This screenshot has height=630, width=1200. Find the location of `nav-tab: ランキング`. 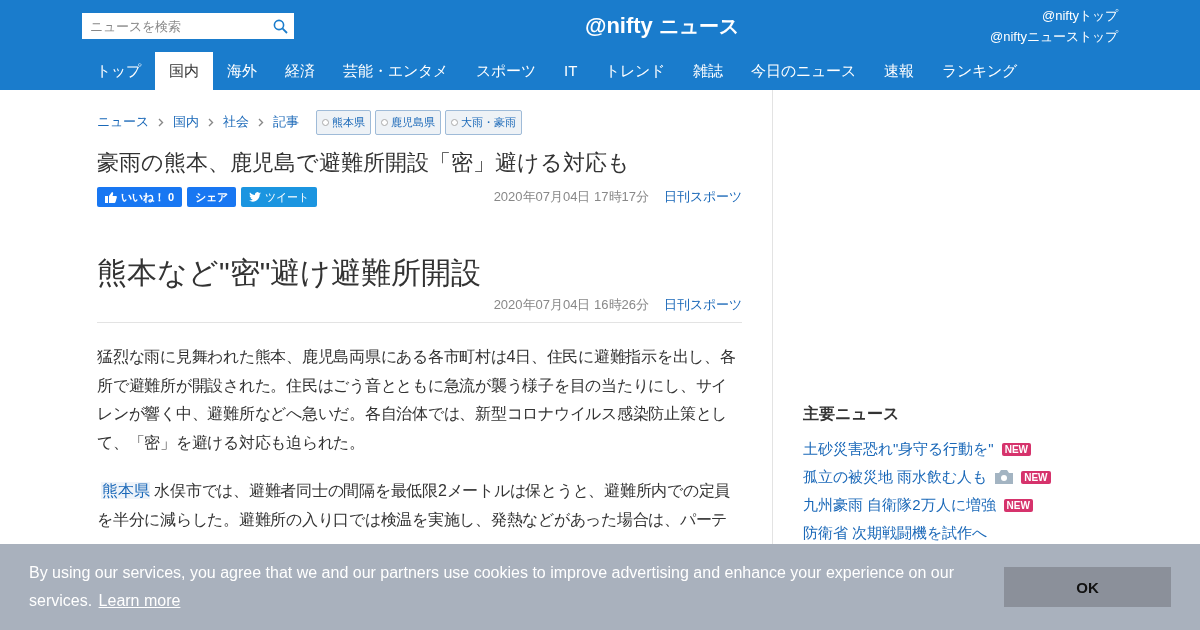

nav-tab: ランキング is located at coordinates (980, 71).